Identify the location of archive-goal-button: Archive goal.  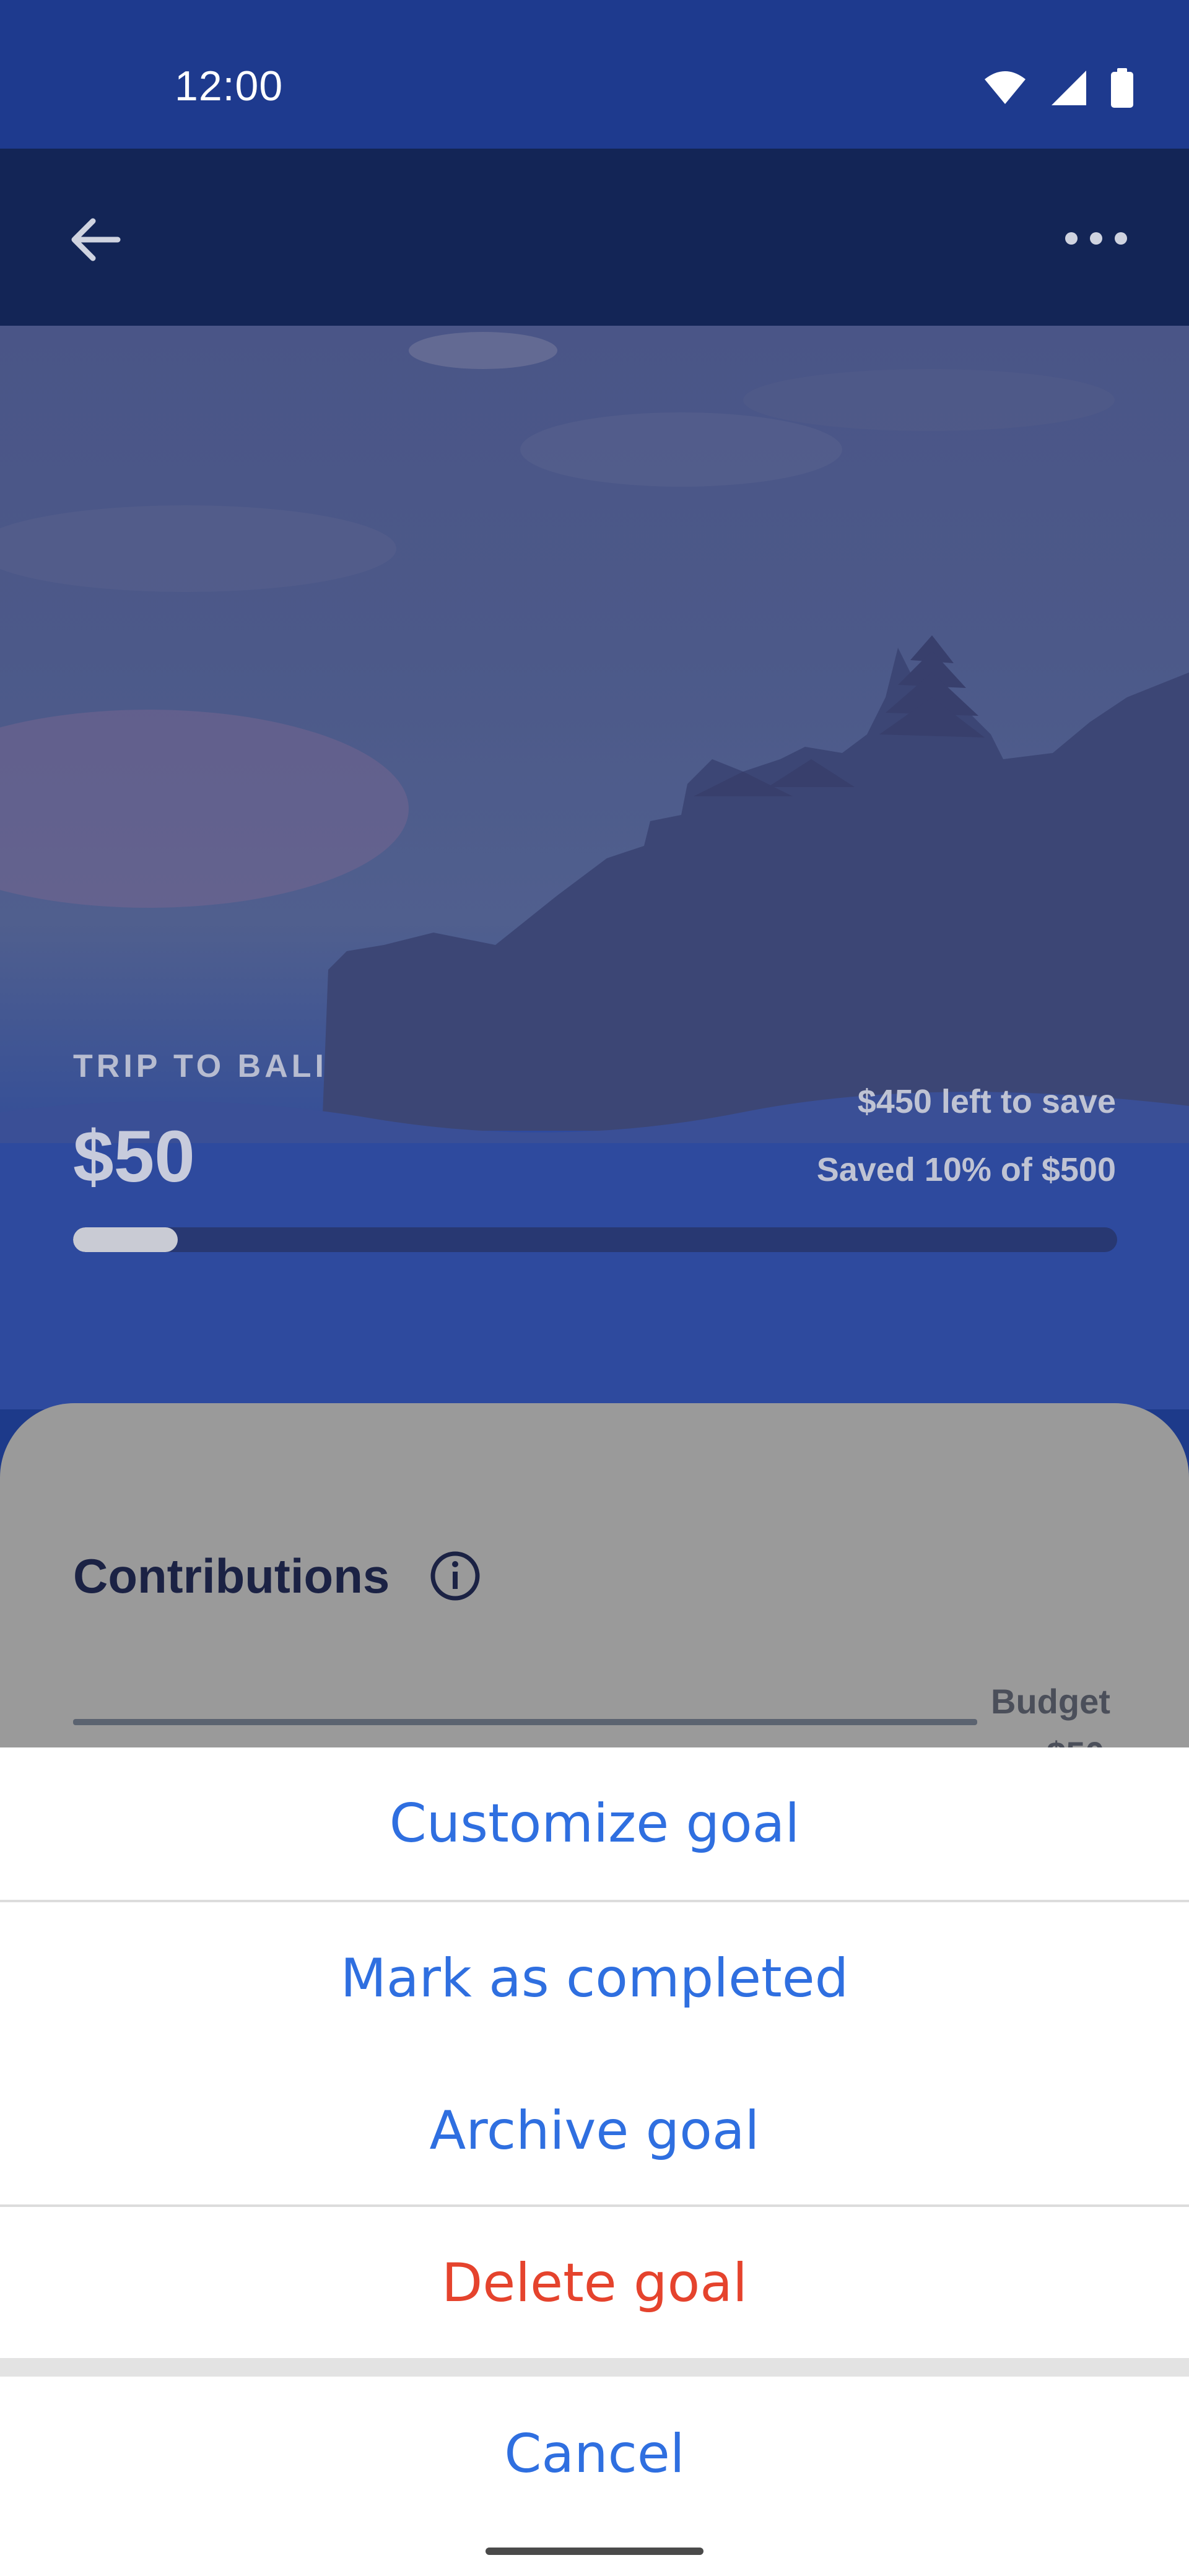
(594, 2131).